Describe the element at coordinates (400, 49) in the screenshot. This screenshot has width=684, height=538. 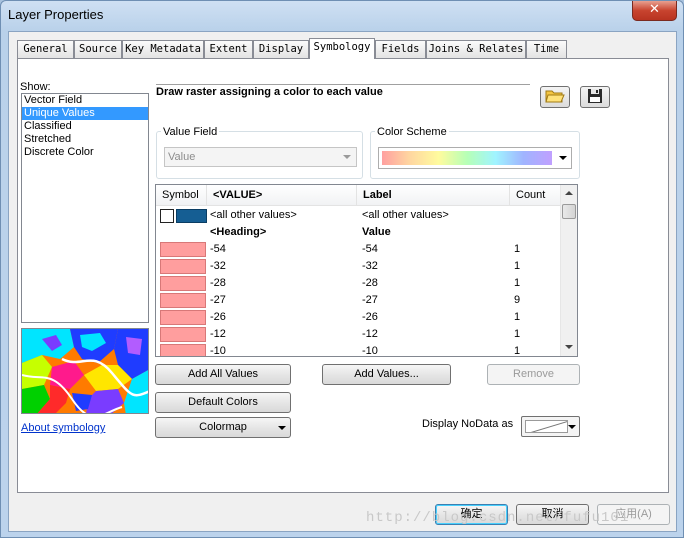
I see `tab-fields: Fields` at that location.